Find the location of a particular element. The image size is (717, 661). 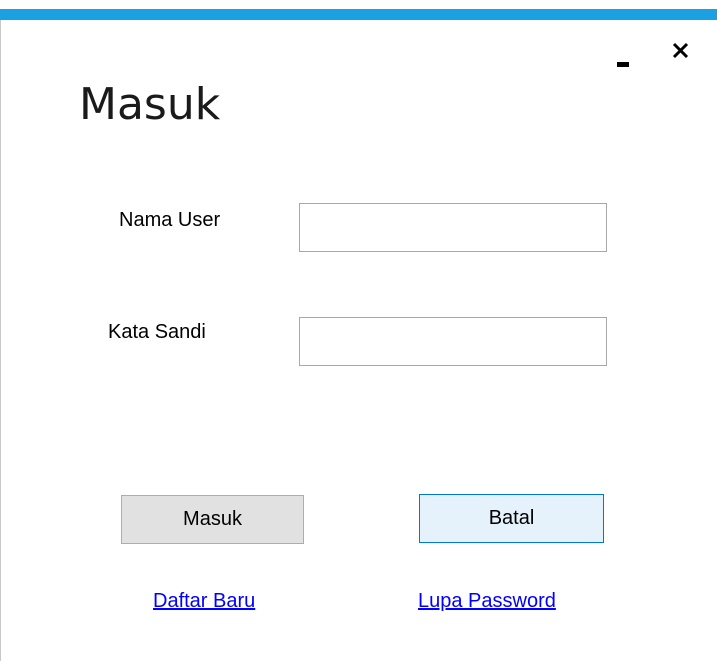

close-button is located at coordinates (680, 51).